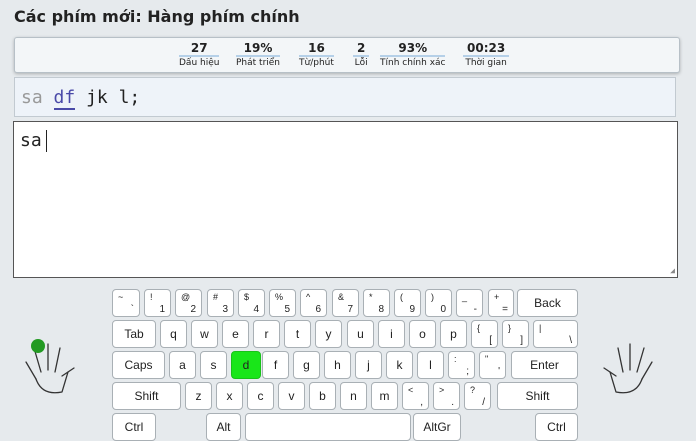 The width and height of the screenshot is (696, 441). What do you see at coordinates (510, 328) in the screenshot?
I see `key-shift-label: }` at bounding box center [510, 328].